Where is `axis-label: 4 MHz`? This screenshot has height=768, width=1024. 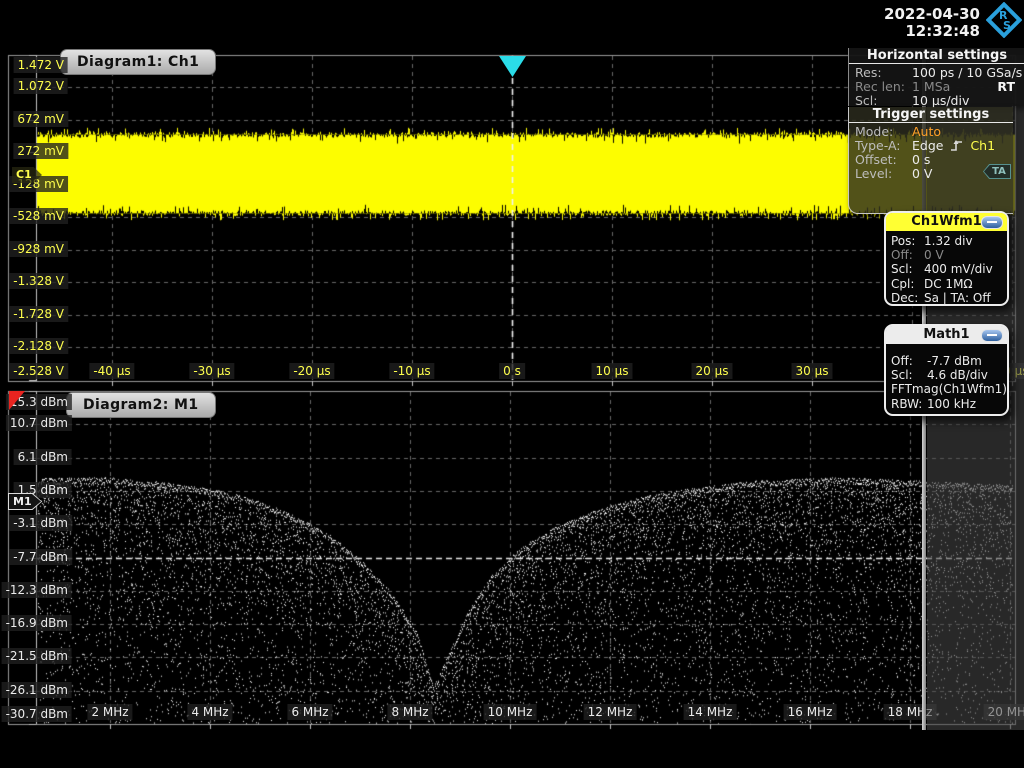 axis-label: 4 MHz is located at coordinates (210, 712).